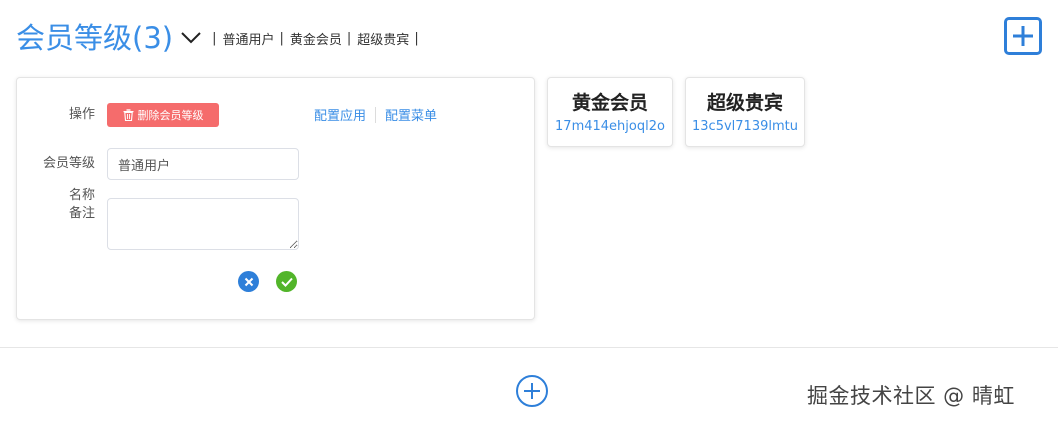  I want to click on level-name-label-line2: 名称, so click(81, 195).